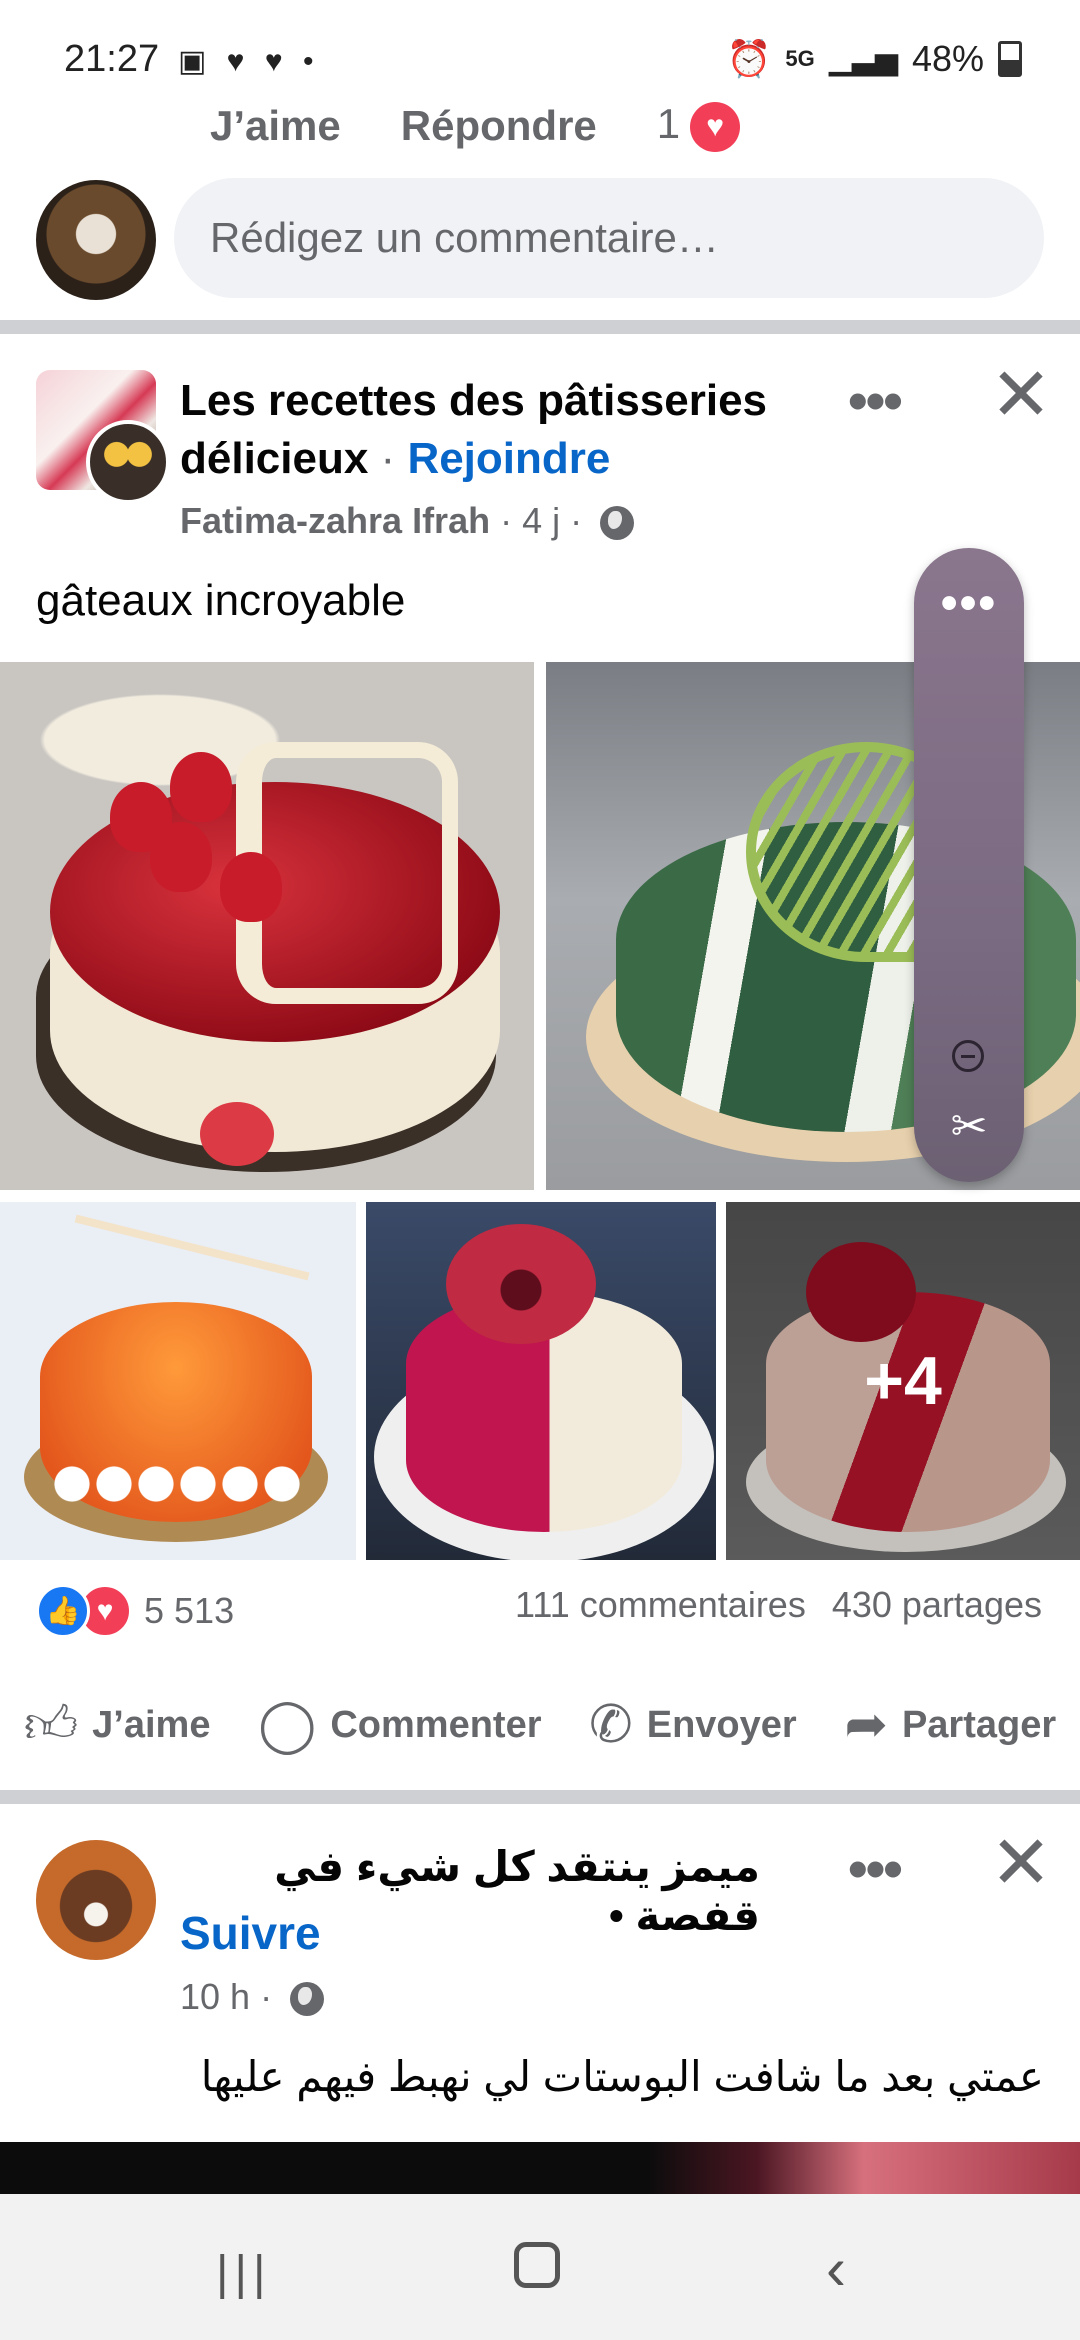 The width and height of the screenshot is (1080, 2340). I want to click on like-label: J’aime, so click(151, 1724).